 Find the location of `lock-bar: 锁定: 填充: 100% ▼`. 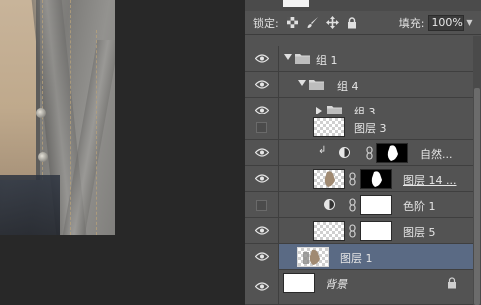

lock-bar: 锁定: 填充: 100% ▼ is located at coordinates (363, 23).